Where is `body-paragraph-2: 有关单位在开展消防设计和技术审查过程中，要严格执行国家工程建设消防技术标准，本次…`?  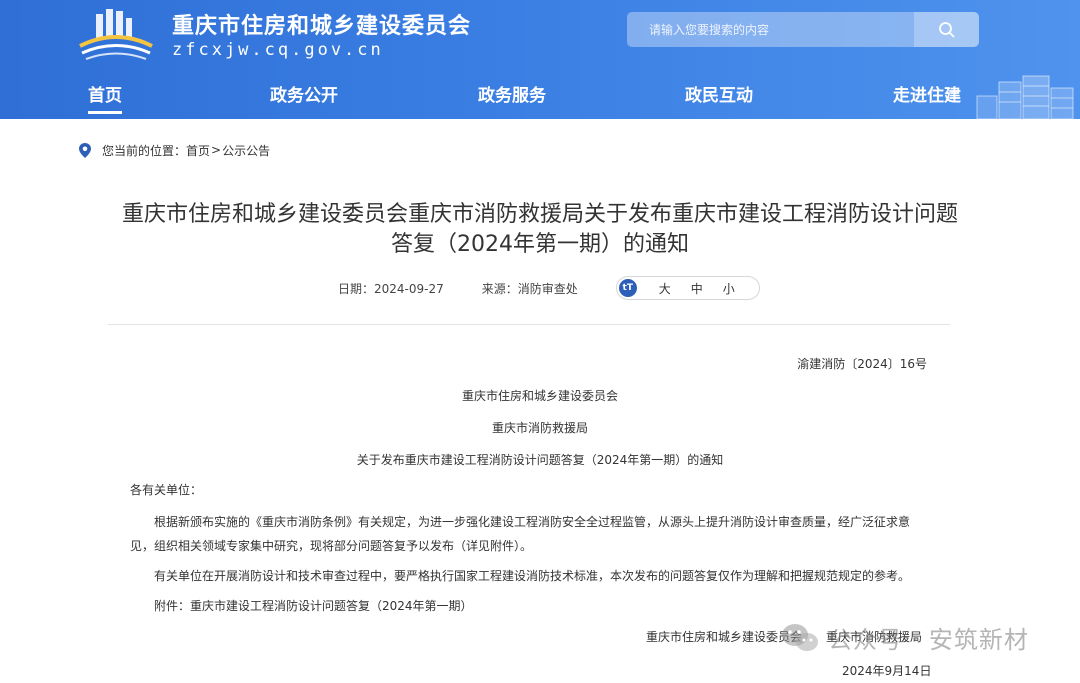
body-paragraph-2: 有关单位在开展消防设计和技术审查过程中，要严格执行国家工程建设消防技术标准，本次… is located at coordinates (532, 576).